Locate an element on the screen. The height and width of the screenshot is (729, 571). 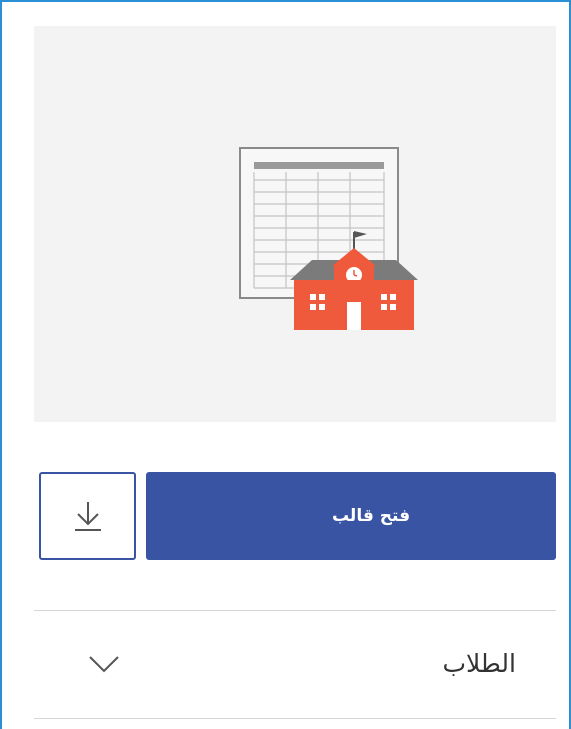
section-divider-bottom is located at coordinates (295, 718).